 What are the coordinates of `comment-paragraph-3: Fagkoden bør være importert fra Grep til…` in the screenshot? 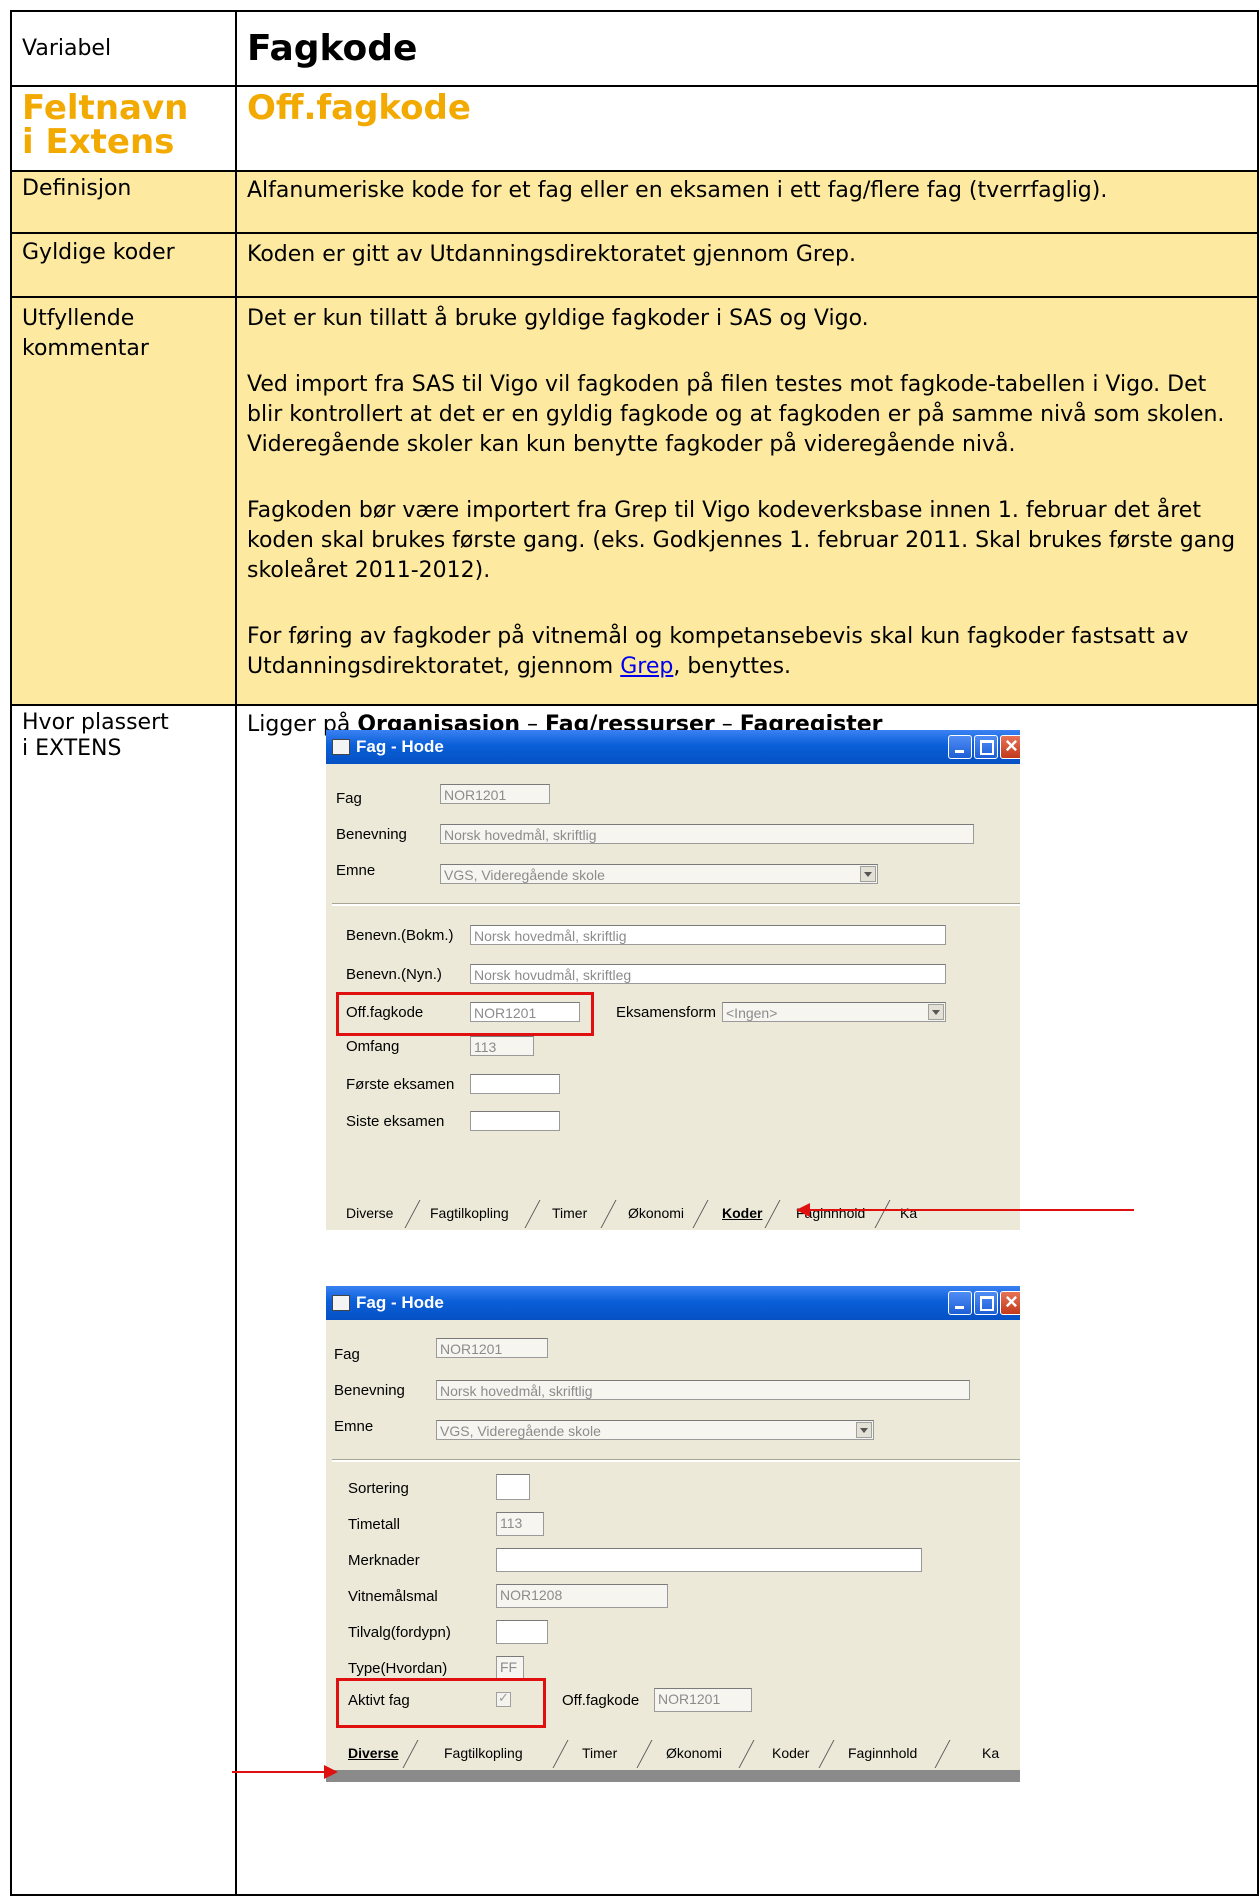 It's located at (741, 540).